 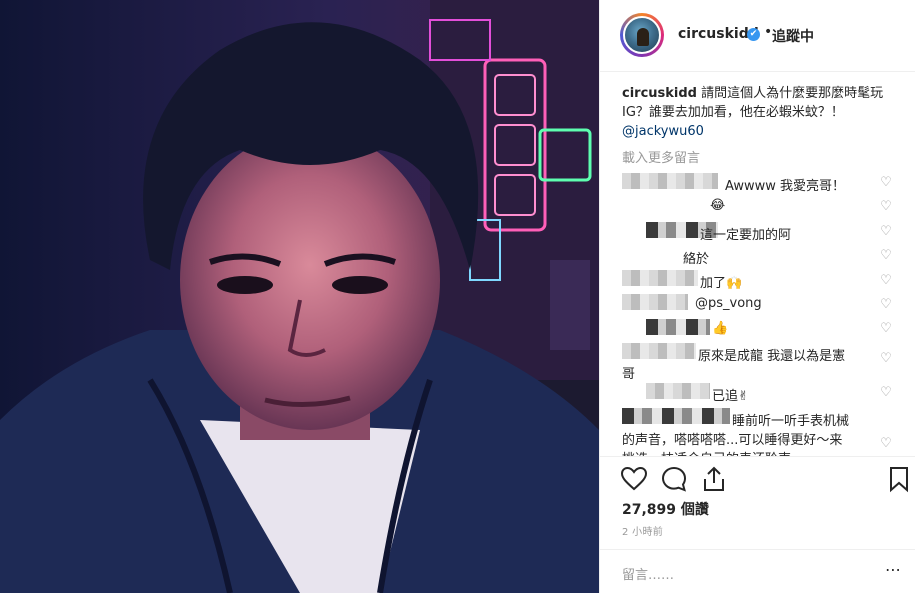 I want to click on following-button: 追蹤中, so click(x=793, y=36).